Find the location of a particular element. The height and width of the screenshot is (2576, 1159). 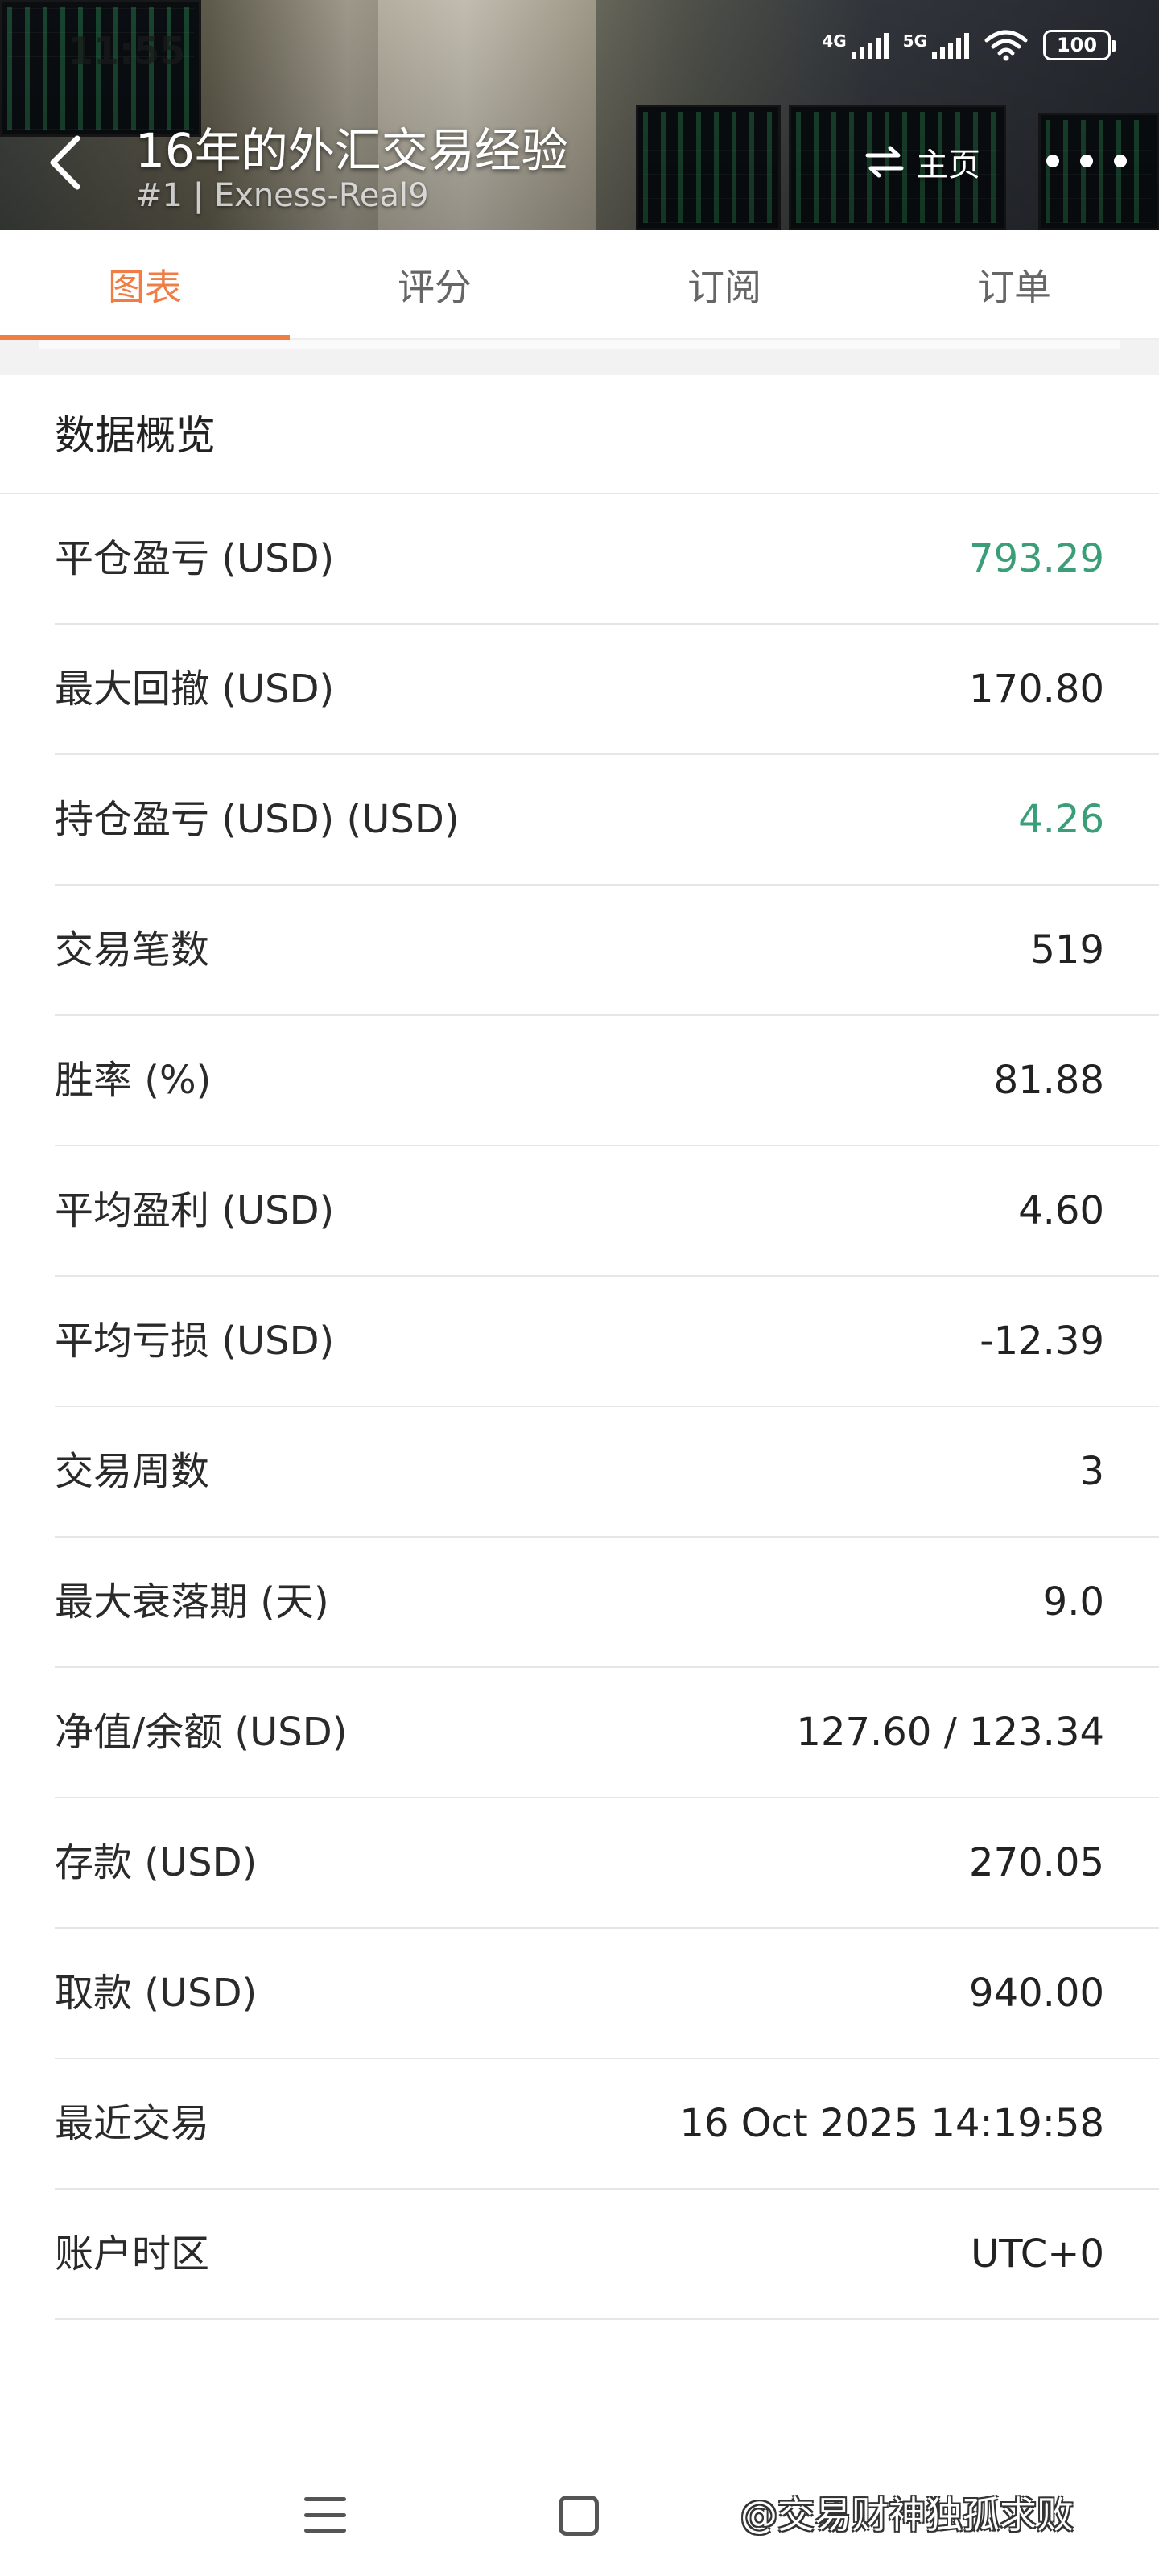

system-nav-bar: @交易财神独孤求败 is located at coordinates (579, 2511).